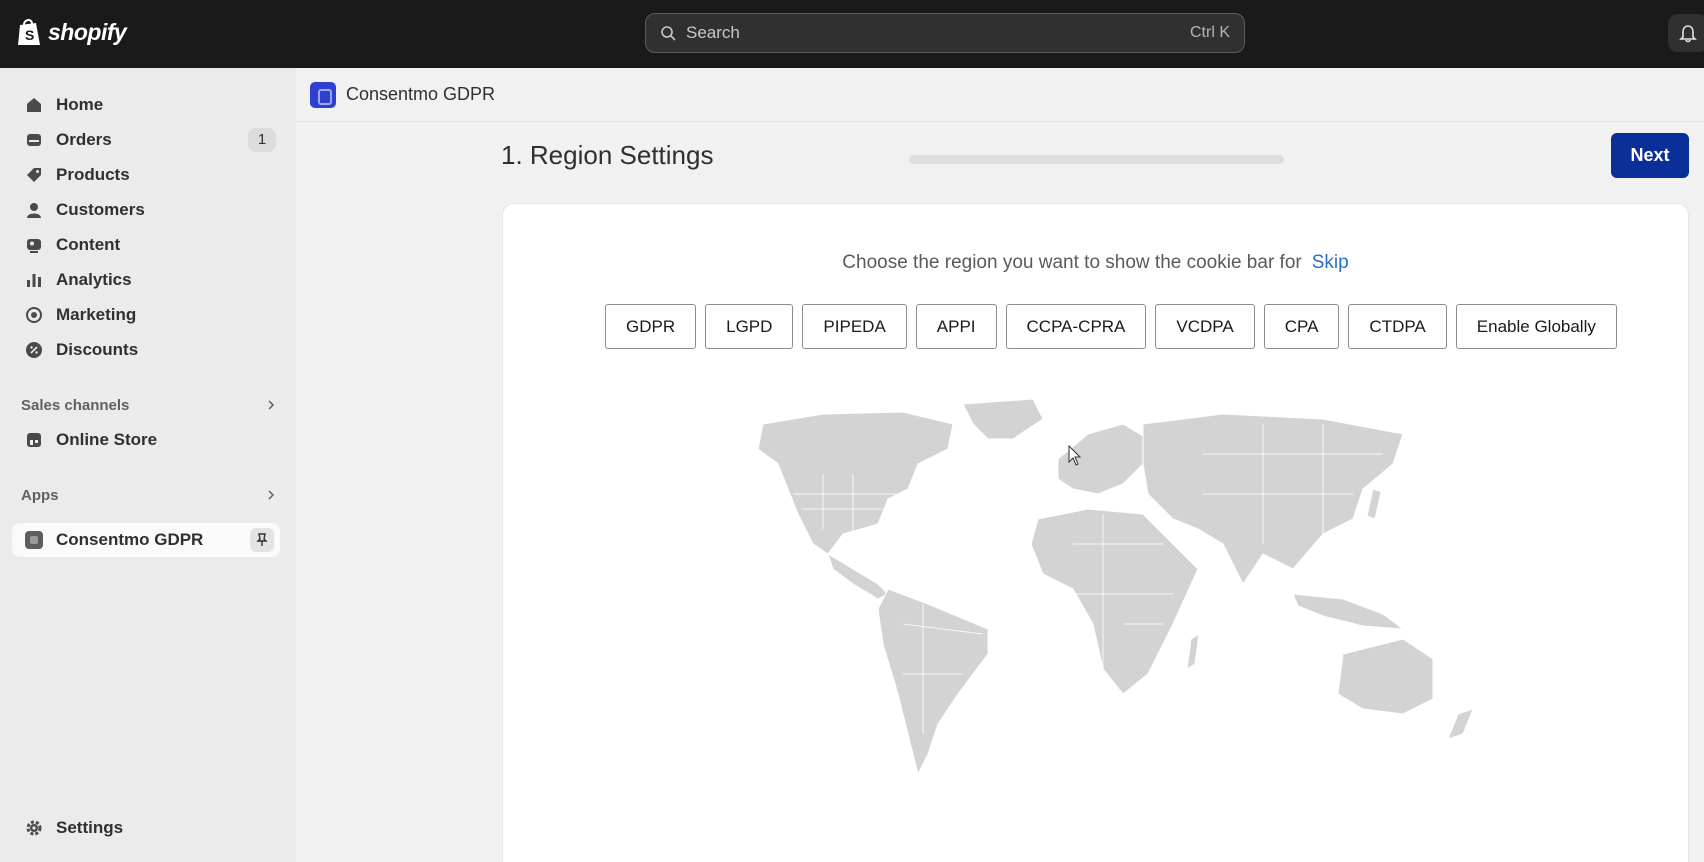 The image size is (1704, 862). I want to click on sidebar-item-label: Customers, so click(100, 209).